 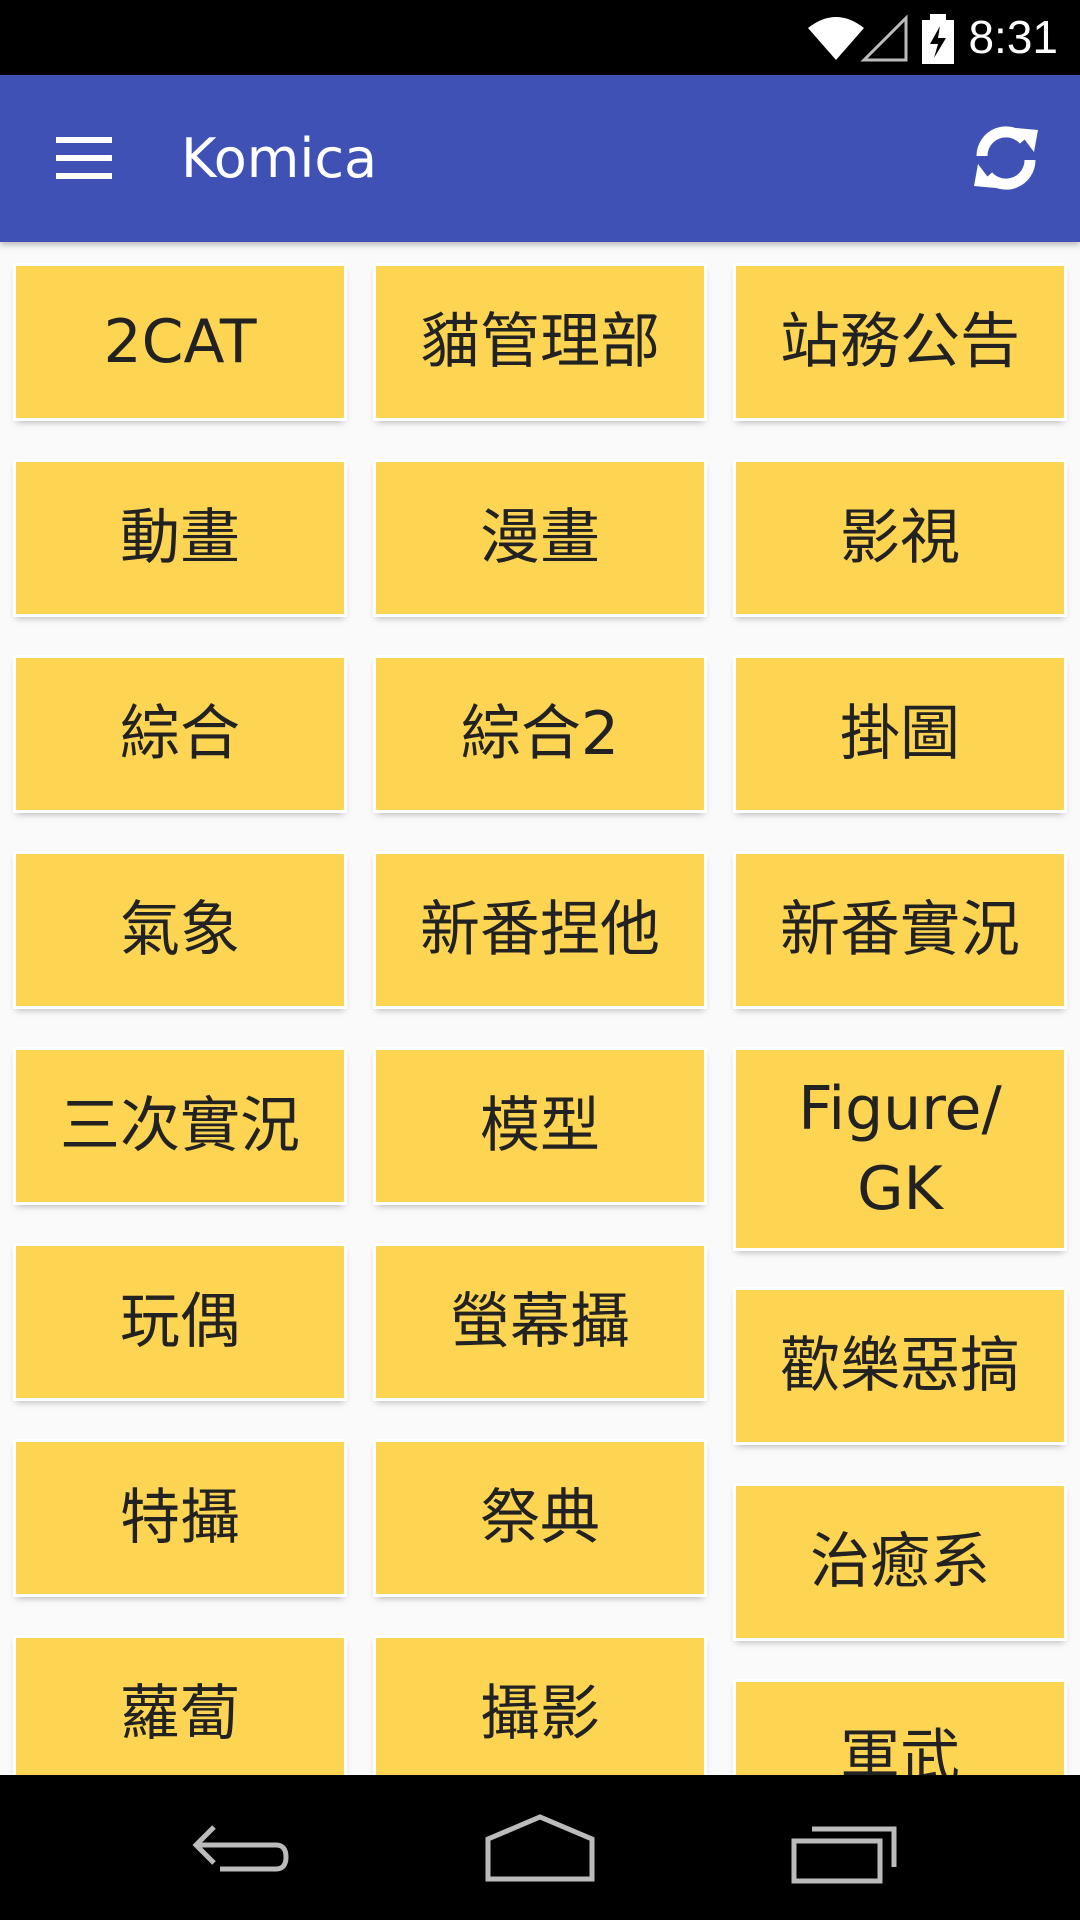 What do you see at coordinates (540, 158) in the screenshot?
I see `app-bar: Komica` at bounding box center [540, 158].